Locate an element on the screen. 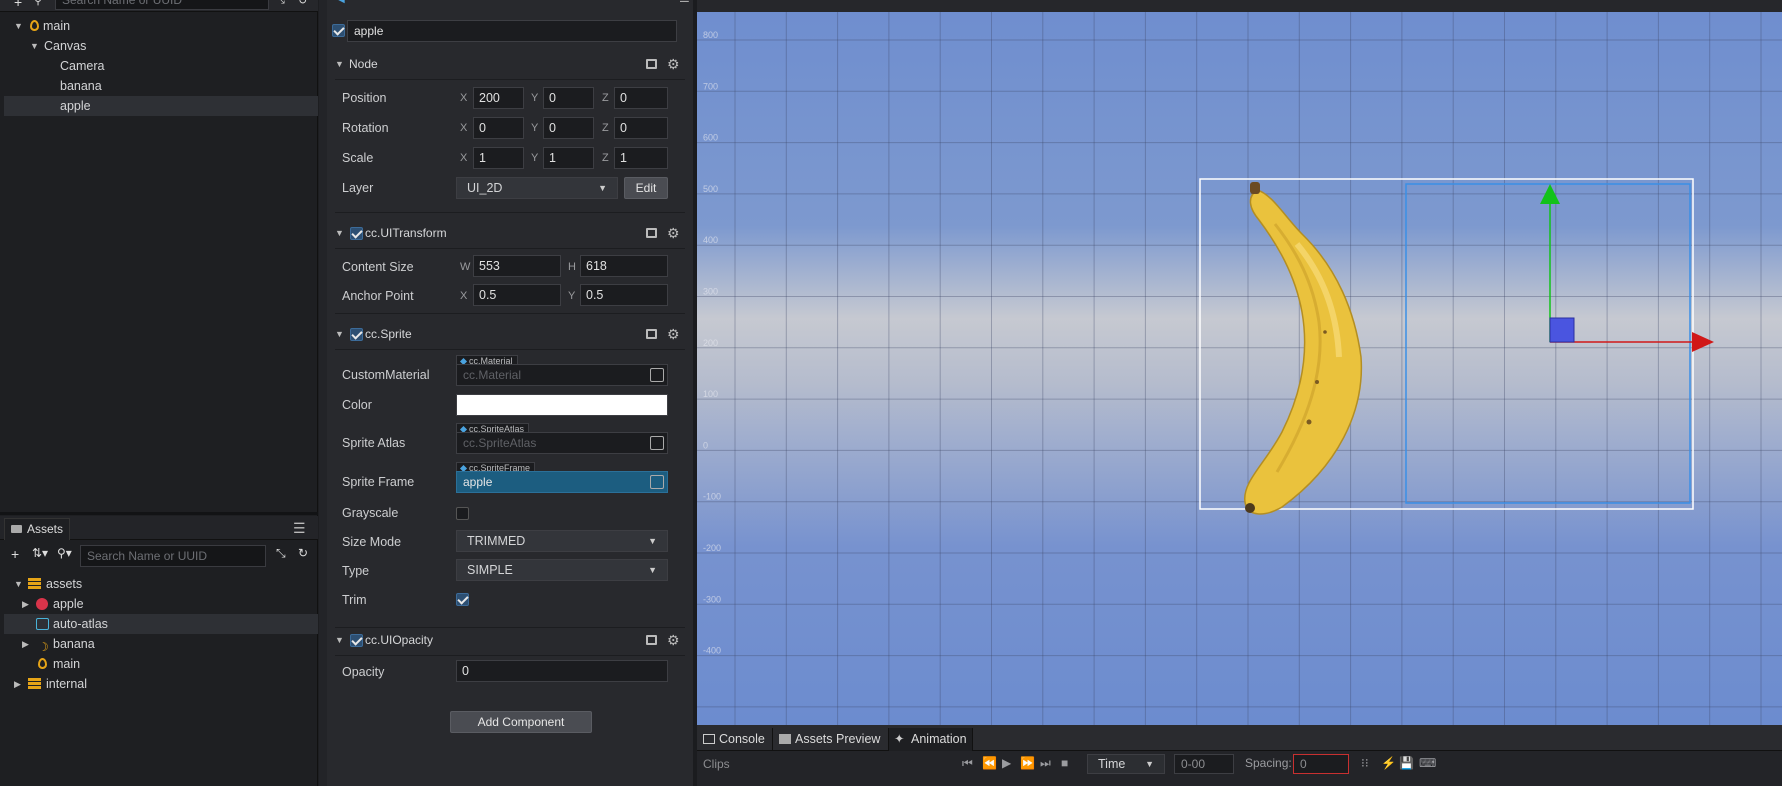 The width and height of the screenshot is (1782, 786). keyboard-icon: ⌨ is located at coordinates (1427, 763).